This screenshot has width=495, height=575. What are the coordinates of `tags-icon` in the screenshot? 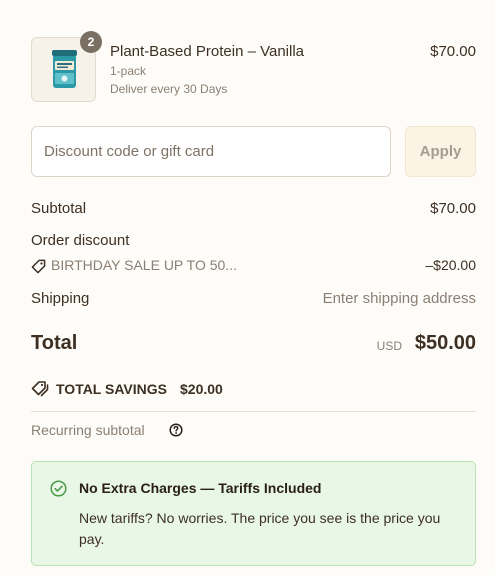 It's located at (40, 389).